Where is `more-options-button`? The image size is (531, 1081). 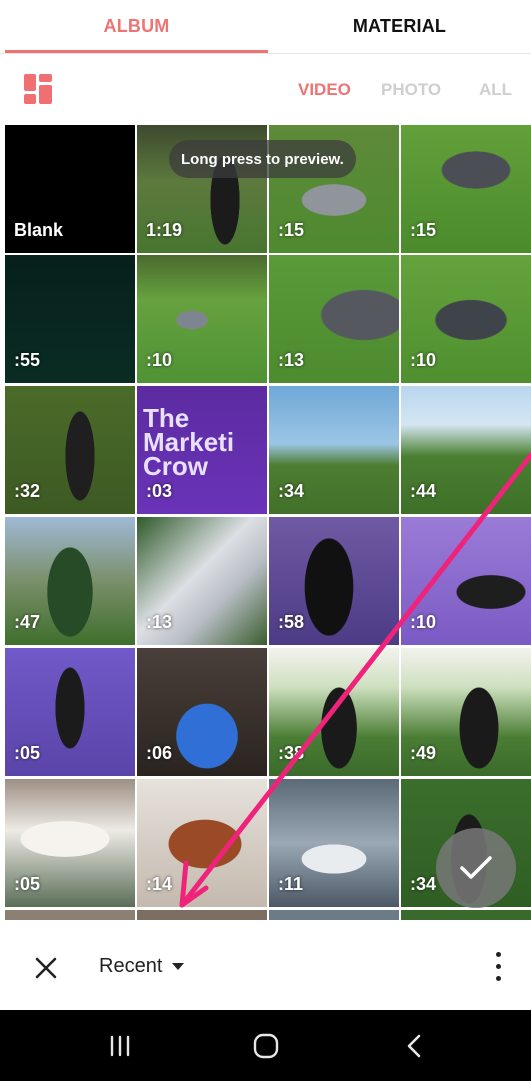 more-options-button is located at coordinates (498, 967).